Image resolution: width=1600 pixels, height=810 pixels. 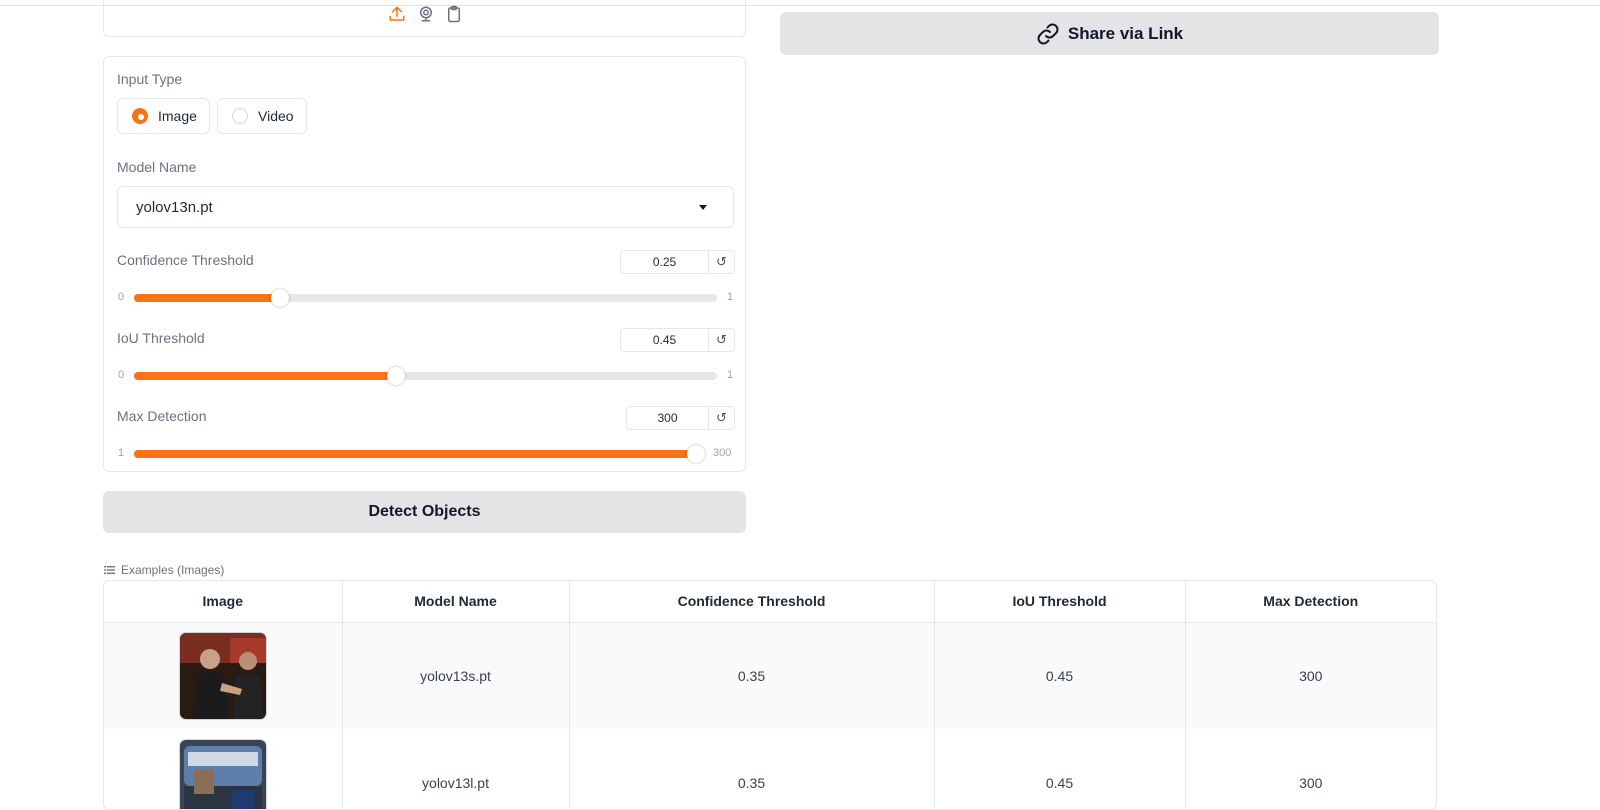 I want to click on radio-video: Video, so click(x=262, y=116).